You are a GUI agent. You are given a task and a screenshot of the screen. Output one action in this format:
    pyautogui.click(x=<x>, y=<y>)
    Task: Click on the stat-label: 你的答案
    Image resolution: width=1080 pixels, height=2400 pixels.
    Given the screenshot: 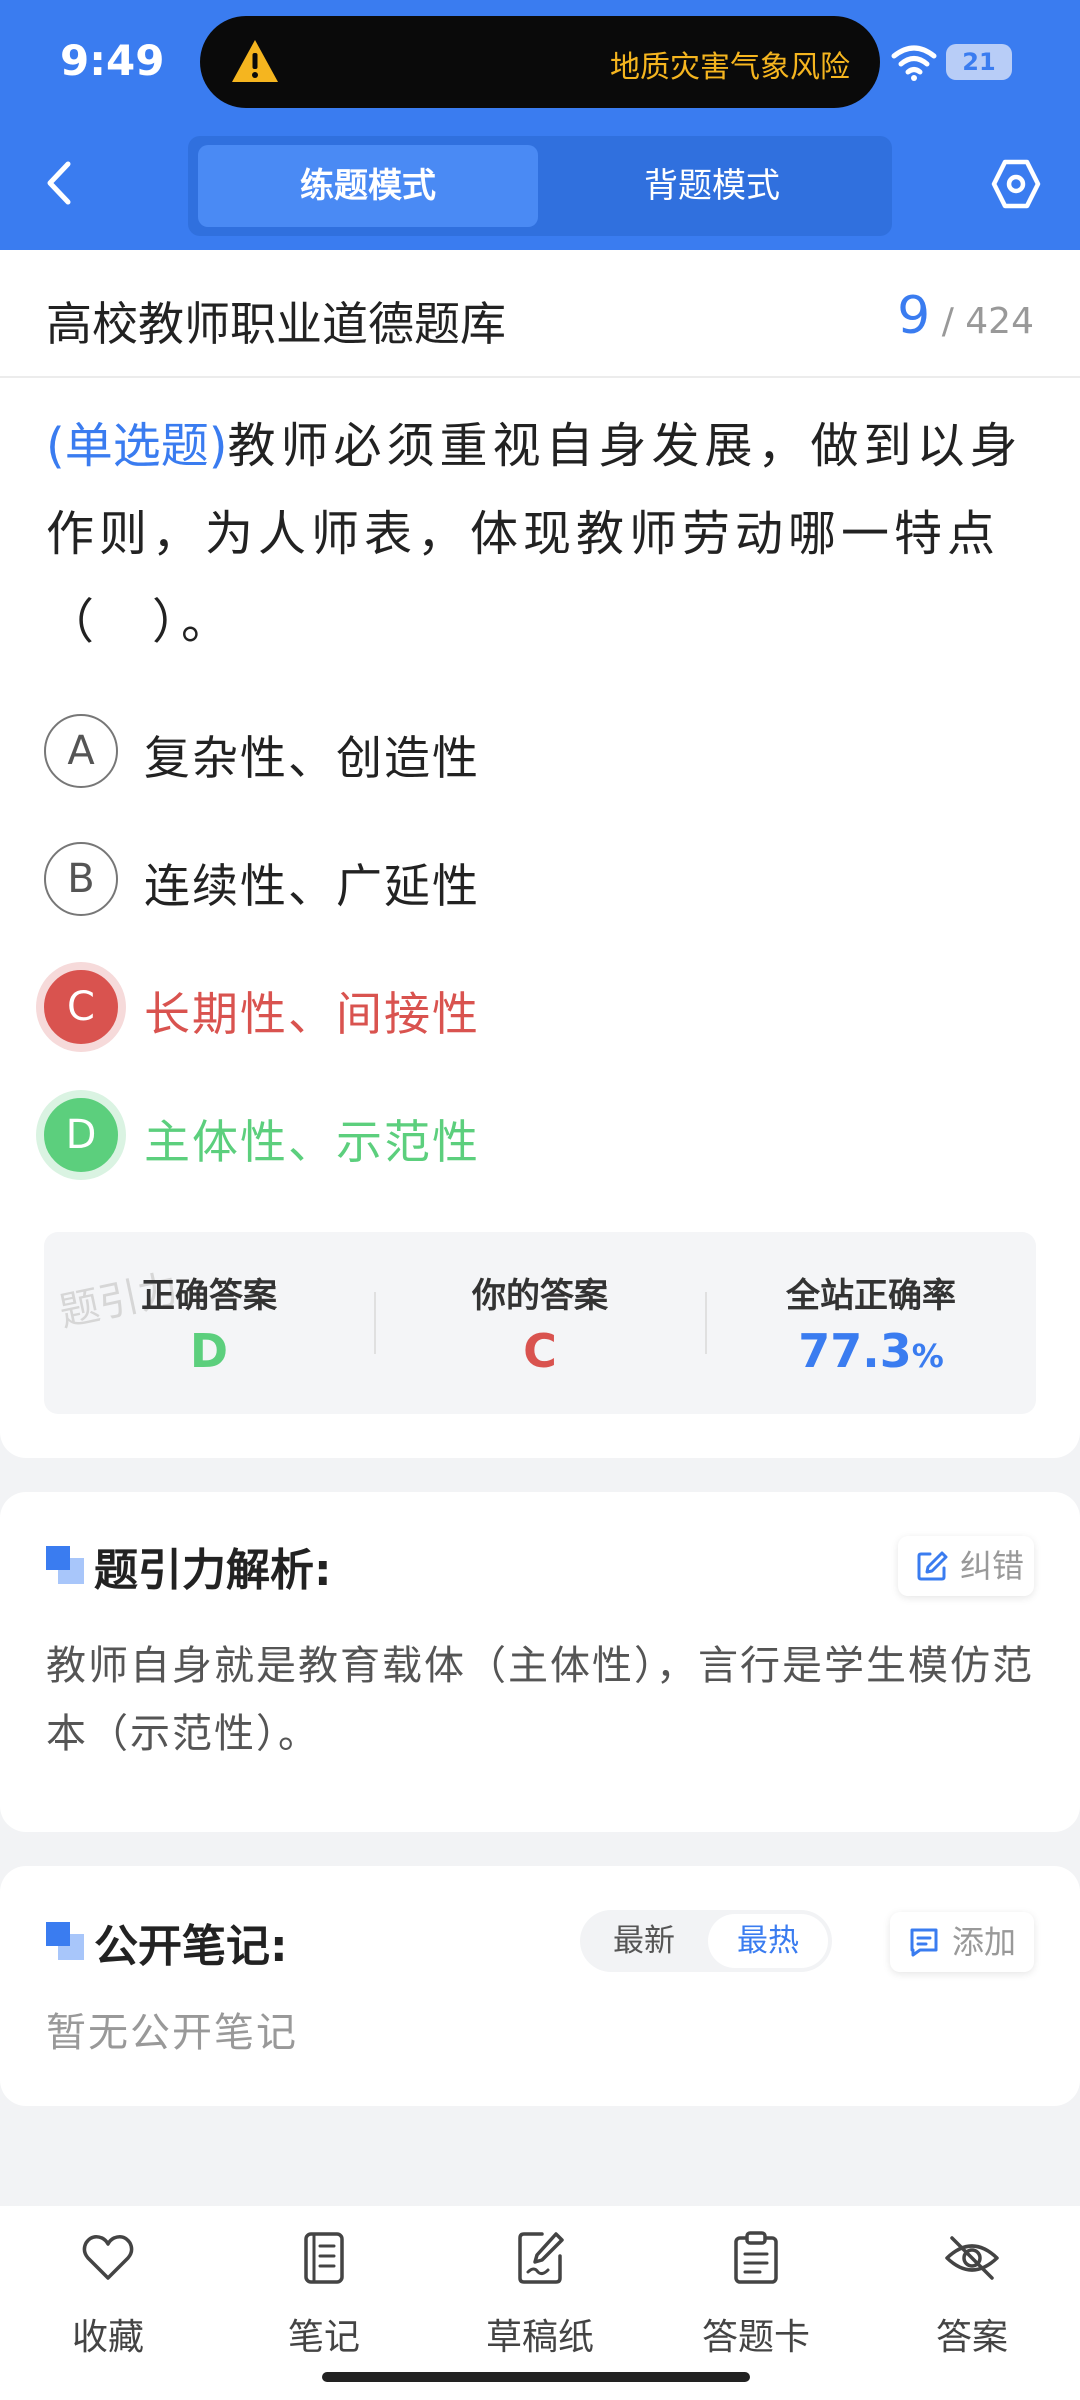 What is the action you would take?
    pyautogui.click(x=540, y=1296)
    